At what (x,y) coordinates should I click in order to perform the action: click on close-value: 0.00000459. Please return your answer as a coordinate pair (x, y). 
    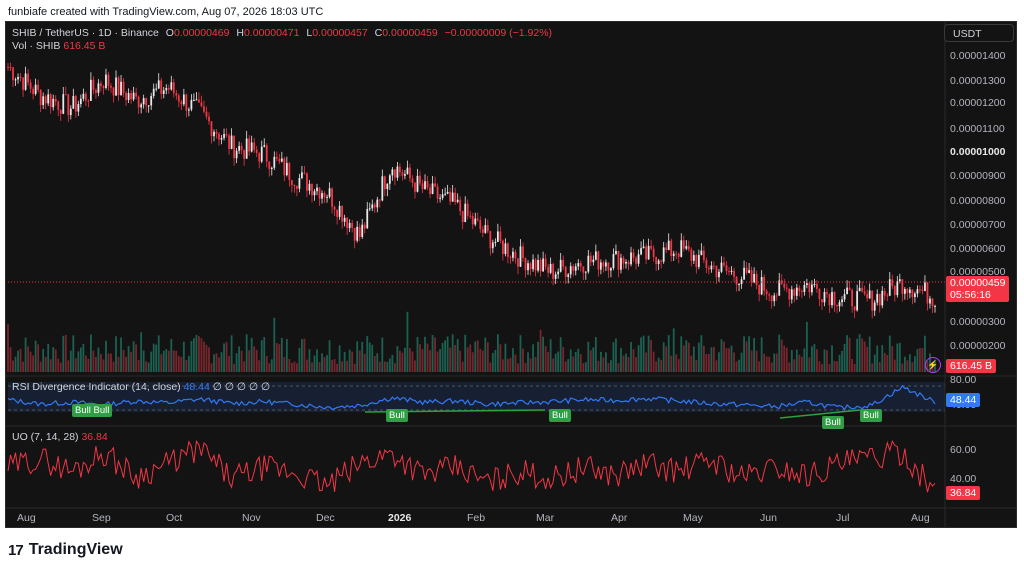
    Looking at the image, I should click on (410, 33).